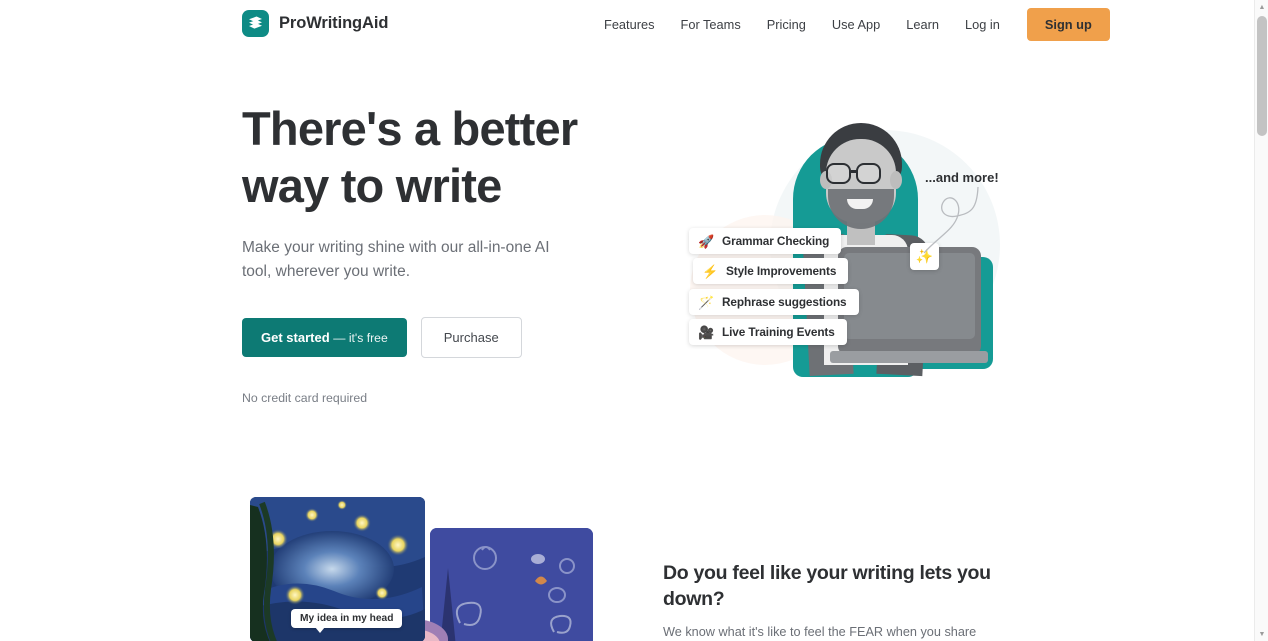 This screenshot has height=641, width=1268. What do you see at coordinates (1261, 7) in the screenshot?
I see `scroll-up-arrow-icon: ▲` at bounding box center [1261, 7].